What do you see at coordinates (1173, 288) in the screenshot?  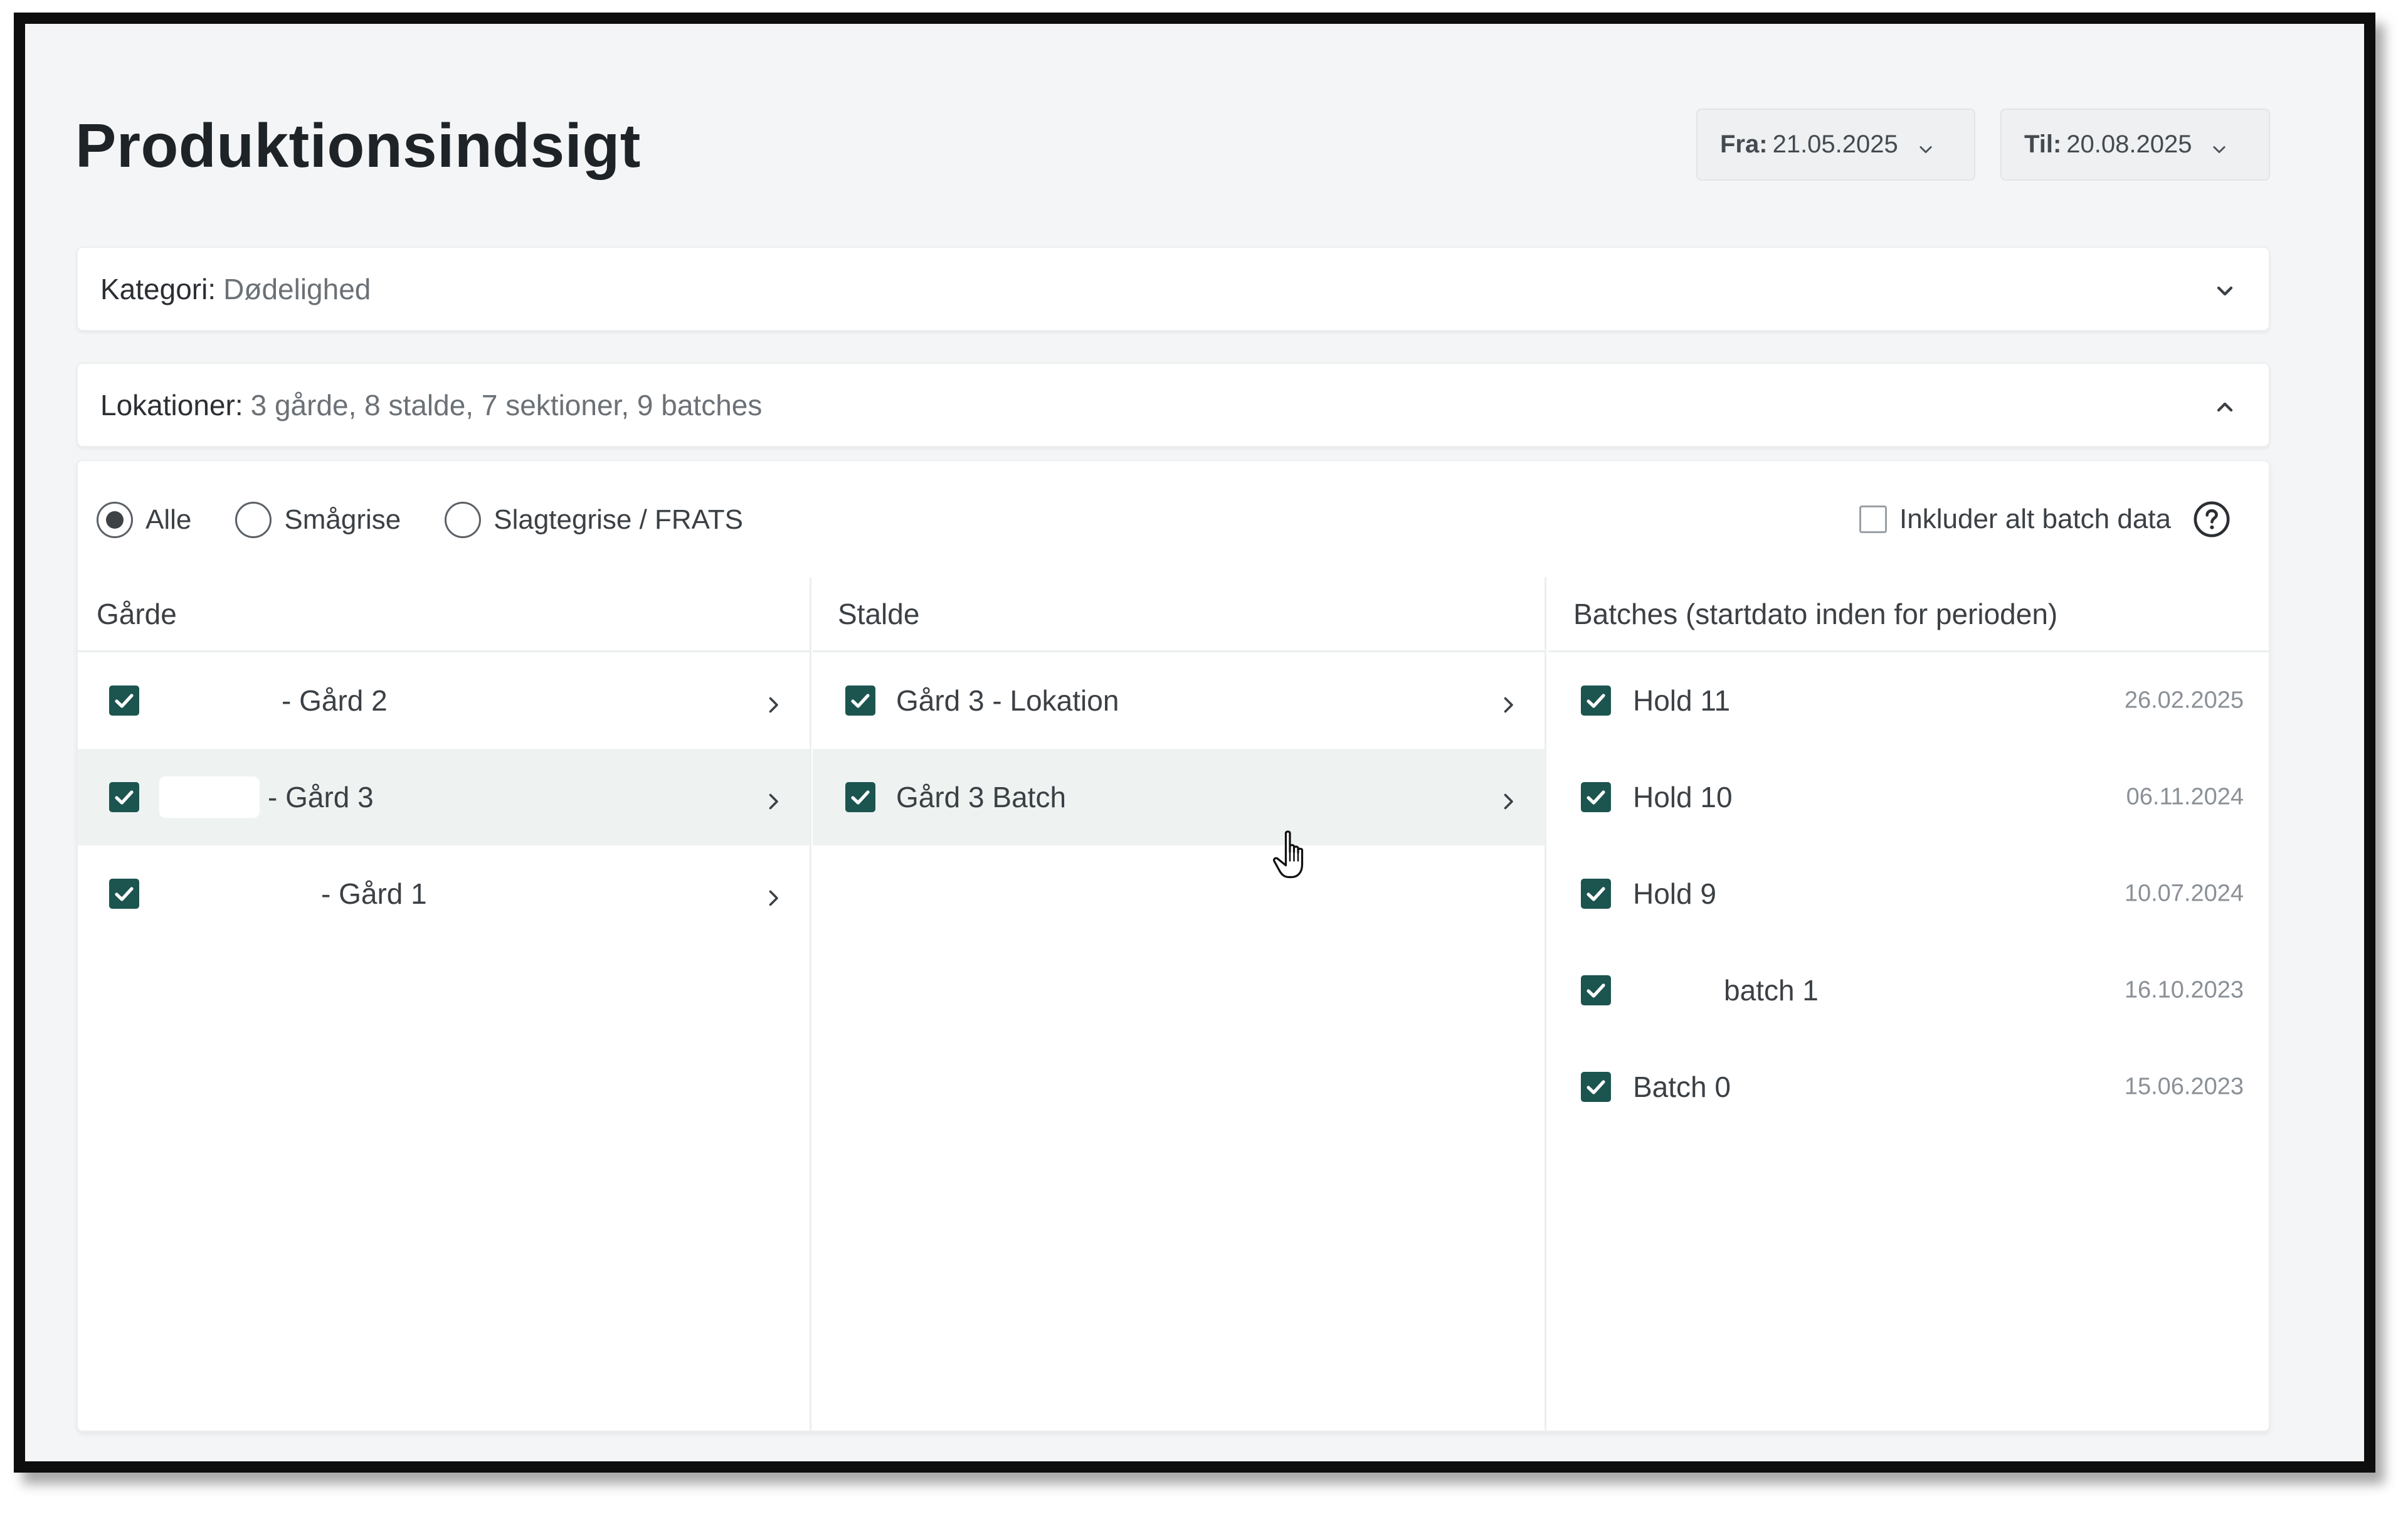 I see `category-accordion: Kategori: Dødelighed` at bounding box center [1173, 288].